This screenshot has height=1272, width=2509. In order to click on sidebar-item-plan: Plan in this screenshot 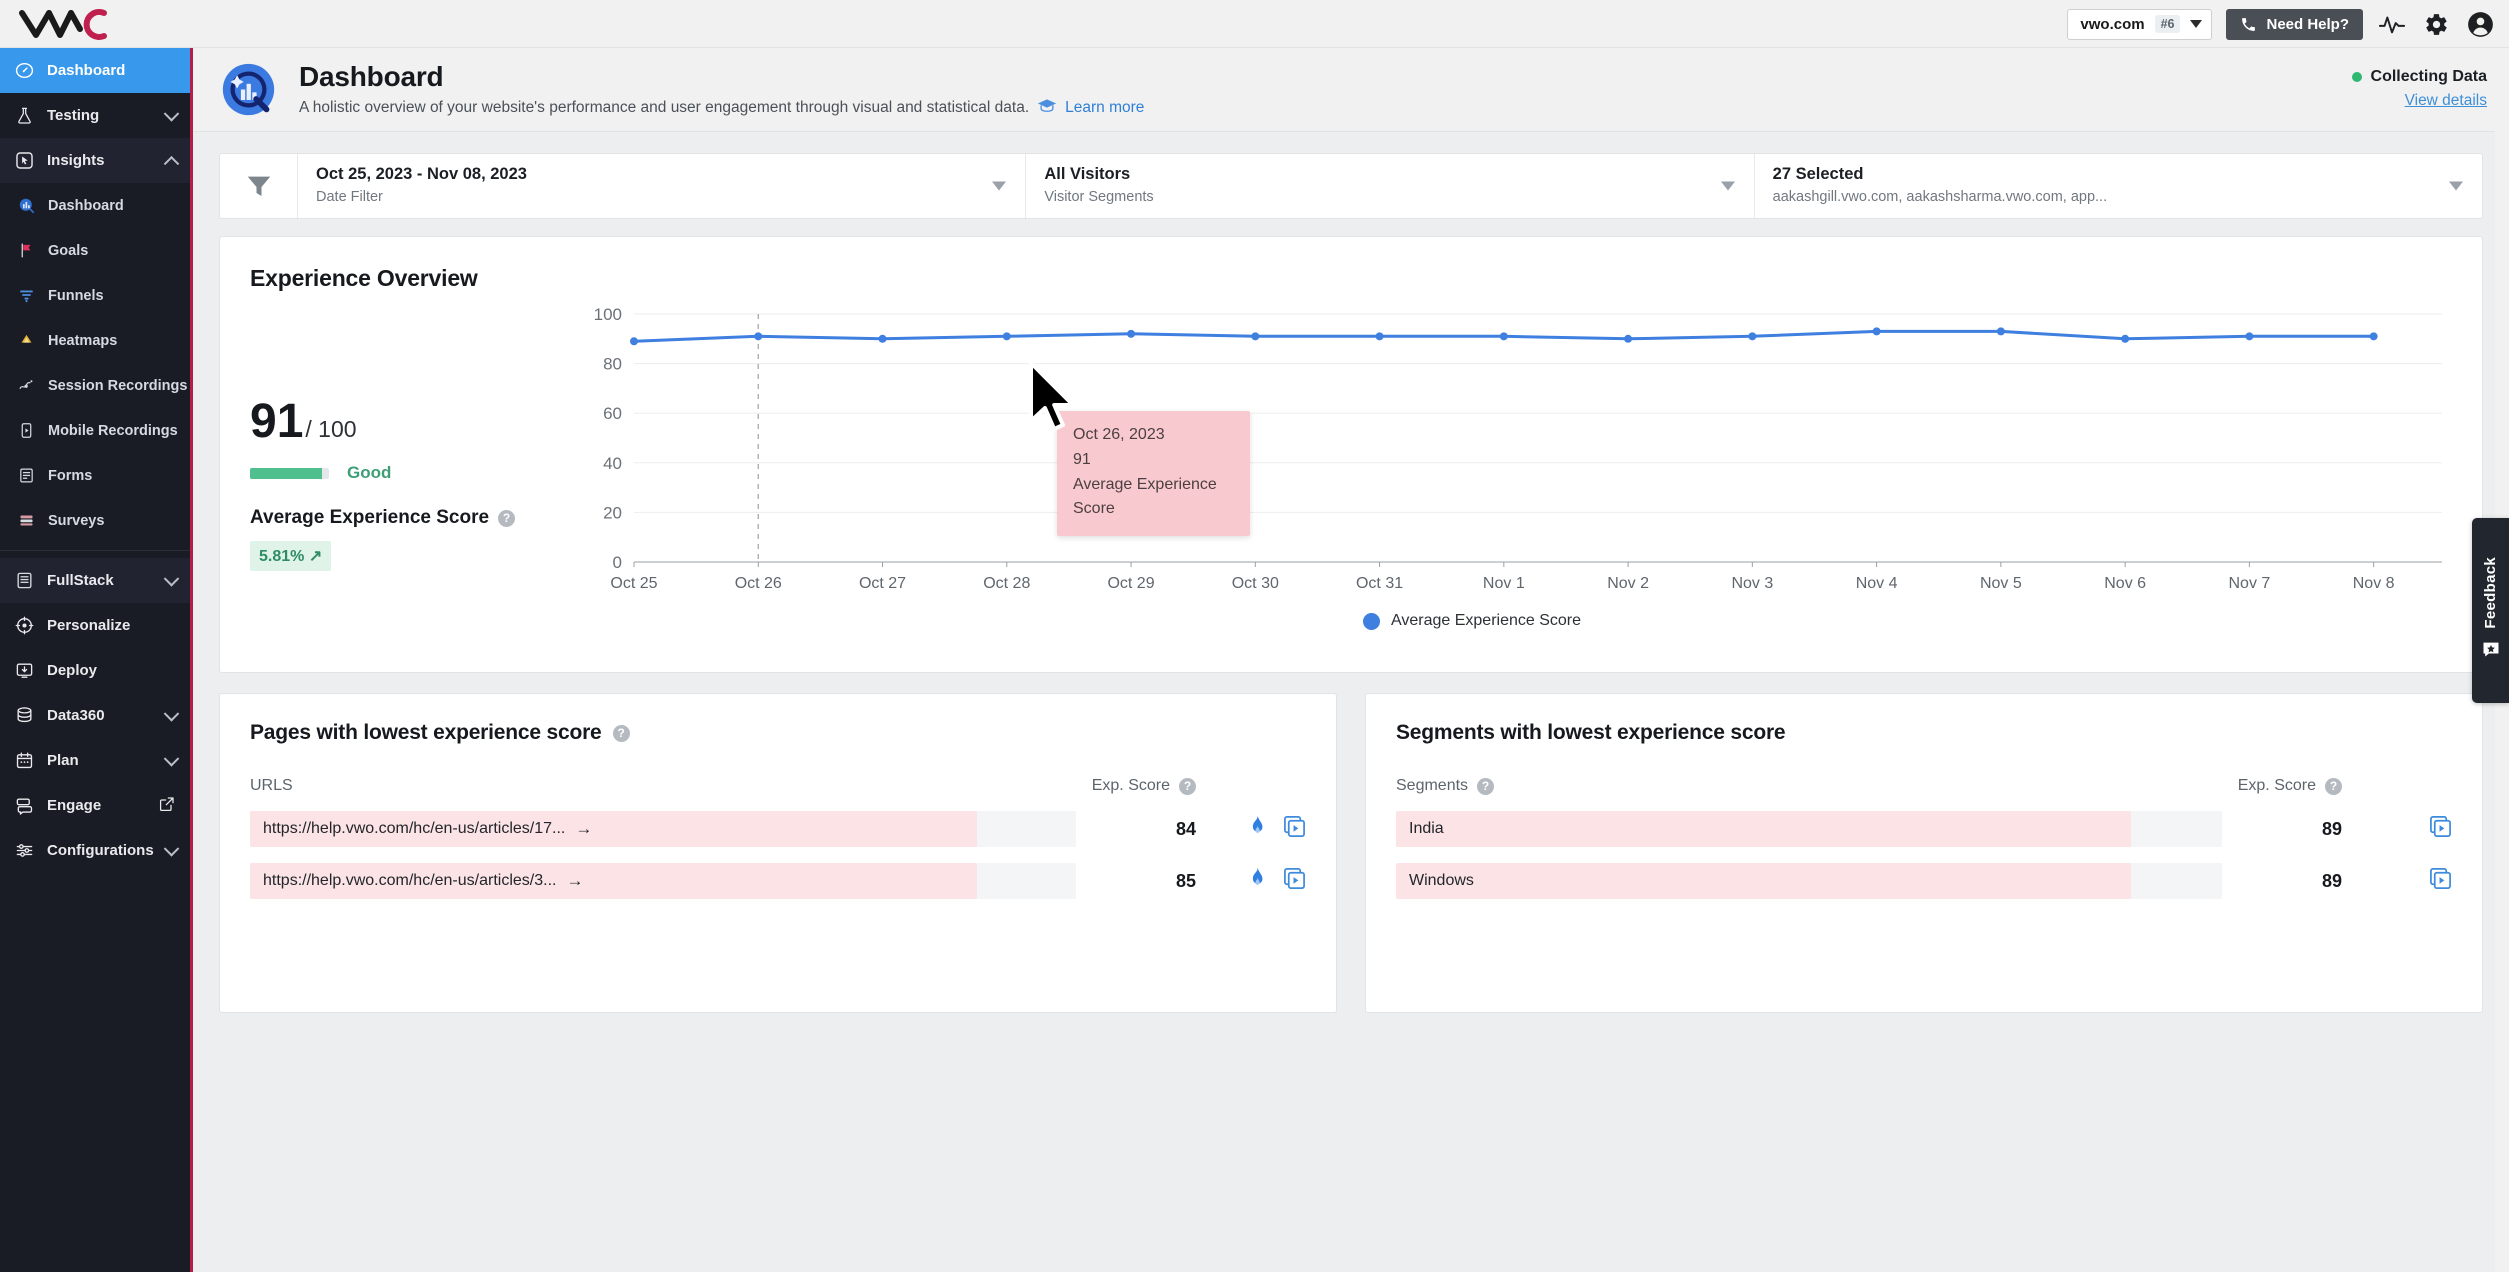, I will do `click(95, 760)`.